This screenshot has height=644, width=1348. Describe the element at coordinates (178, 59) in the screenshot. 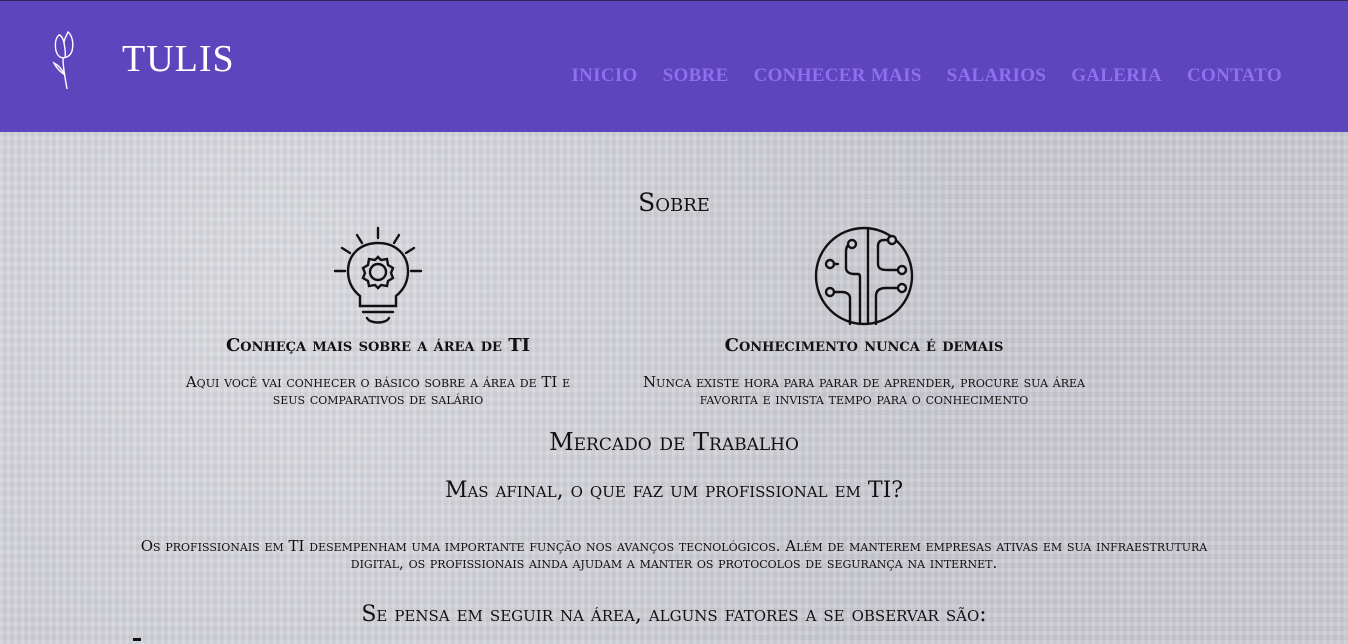

I see `brand-name: TULIS` at that location.